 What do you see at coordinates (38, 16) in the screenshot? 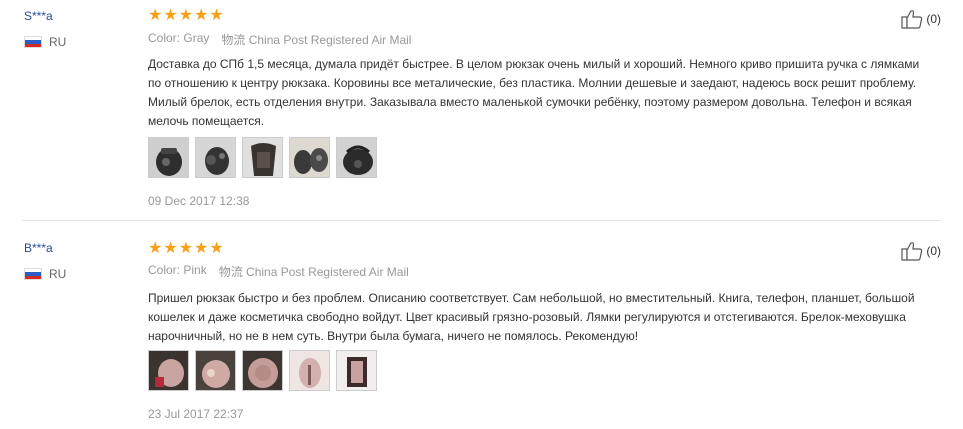
I see `reviewer-name: S***a` at bounding box center [38, 16].